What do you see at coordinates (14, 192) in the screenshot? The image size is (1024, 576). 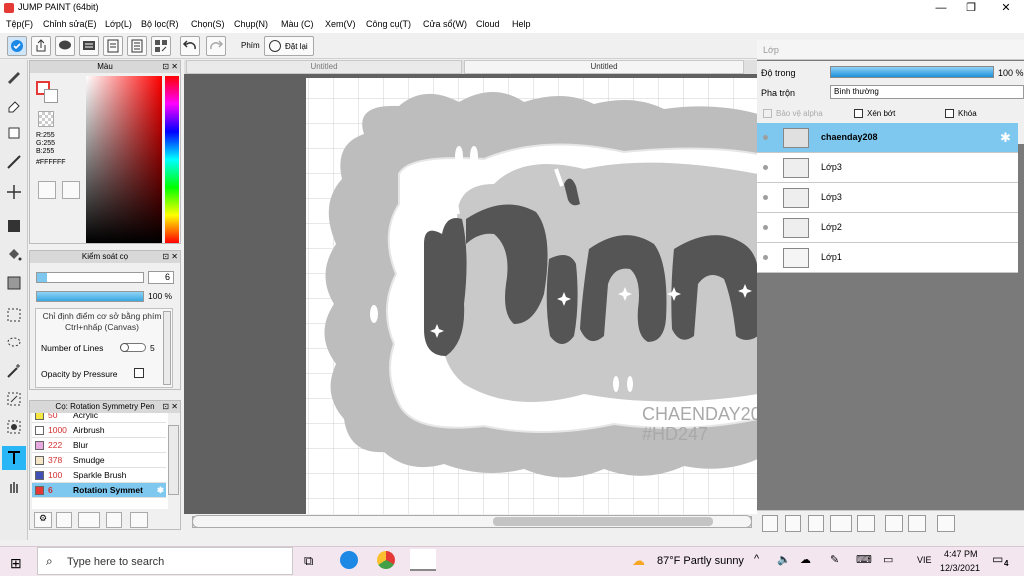 I see `move-tool-icon` at bounding box center [14, 192].